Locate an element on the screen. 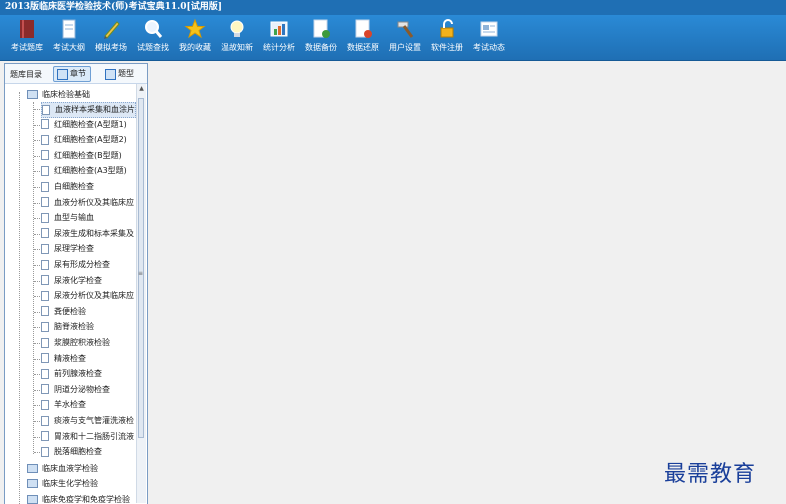 Image resolution: width=786 pixels, height=504 pixels. toolbar-button-label: 温故知新 is located at coordinates (237, 47).